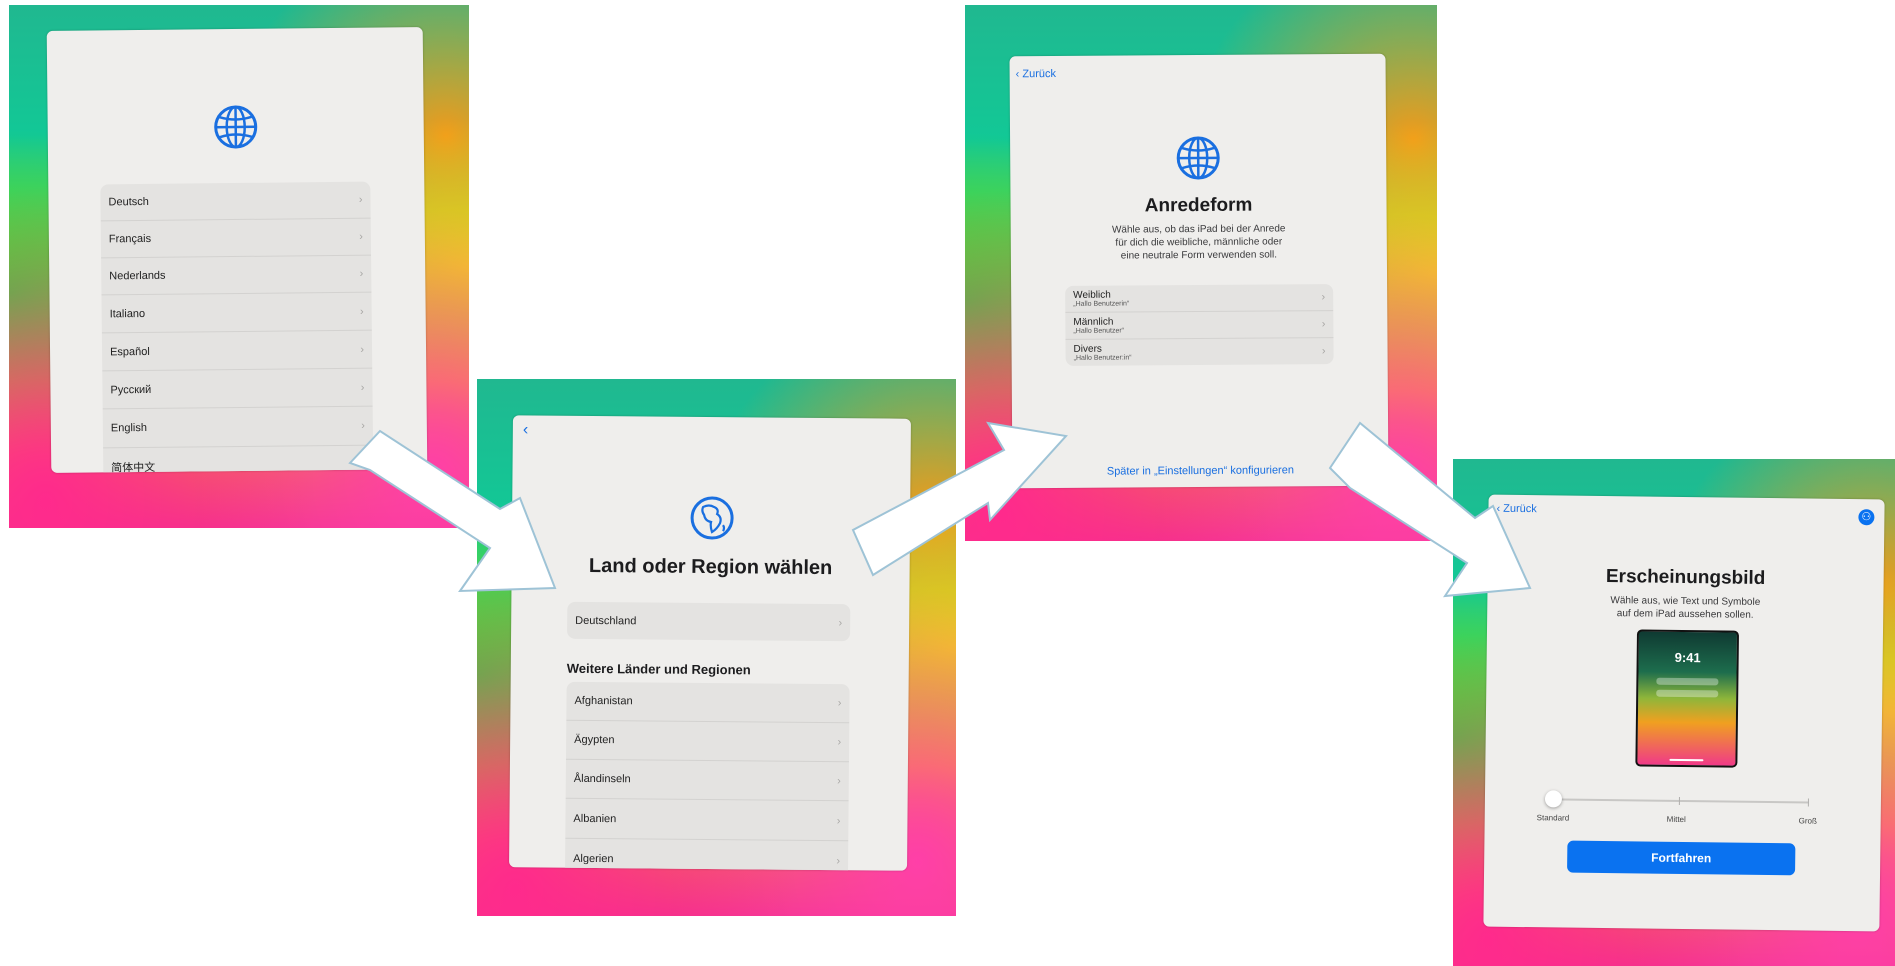 Image resolution: width=1895 pixels, height=966 pixels. What do you see at coordinates (1687, 657) in the screenshot?
I see `preview-time: 9:41` at bounding box center [1687, 657].